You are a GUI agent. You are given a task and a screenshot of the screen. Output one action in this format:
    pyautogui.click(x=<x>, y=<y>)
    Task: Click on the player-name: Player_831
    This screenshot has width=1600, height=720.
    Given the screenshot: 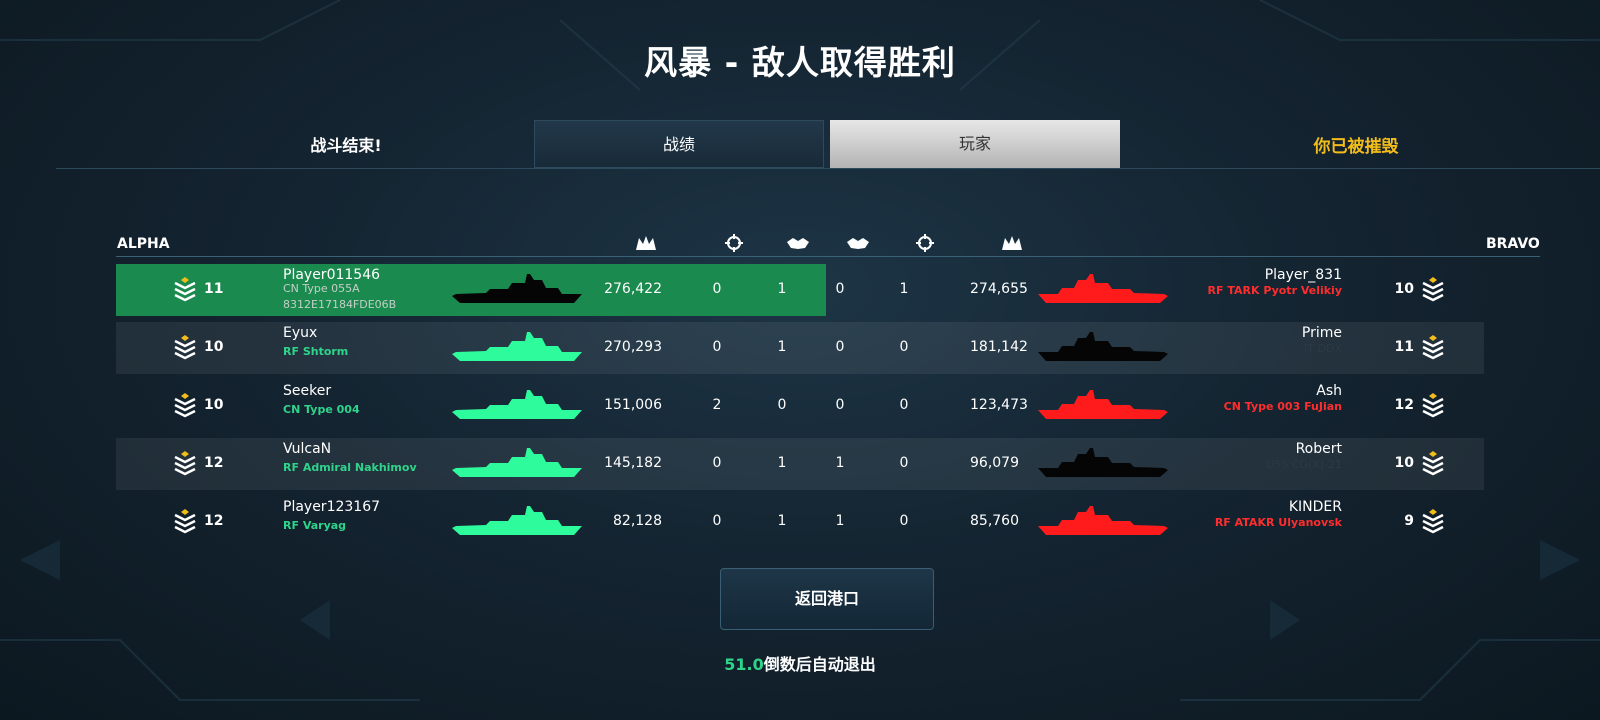 What is the action you would take?
    pyautogui.click(x=1303, y=275)
    